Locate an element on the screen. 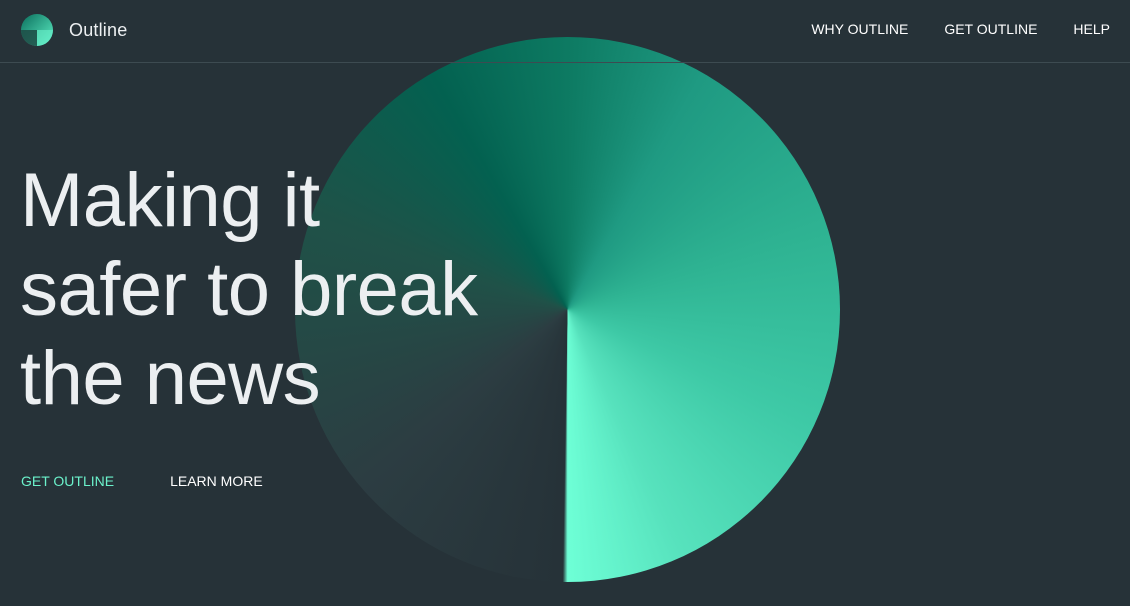 This screenshot has height=606, width=1130. outline-logo-icon is located at coordinates (37, 30).